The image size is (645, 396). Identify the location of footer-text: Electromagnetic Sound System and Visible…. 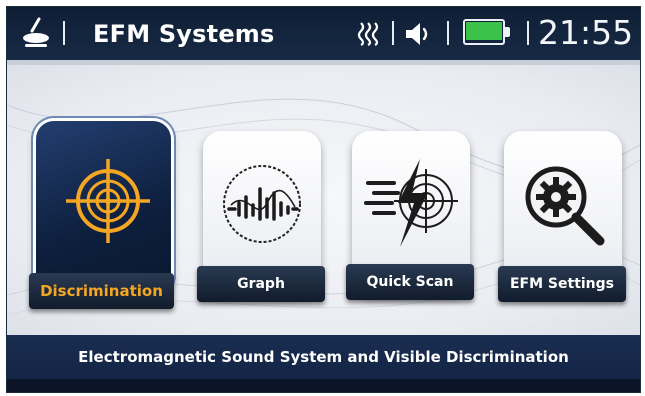
(323, 357).